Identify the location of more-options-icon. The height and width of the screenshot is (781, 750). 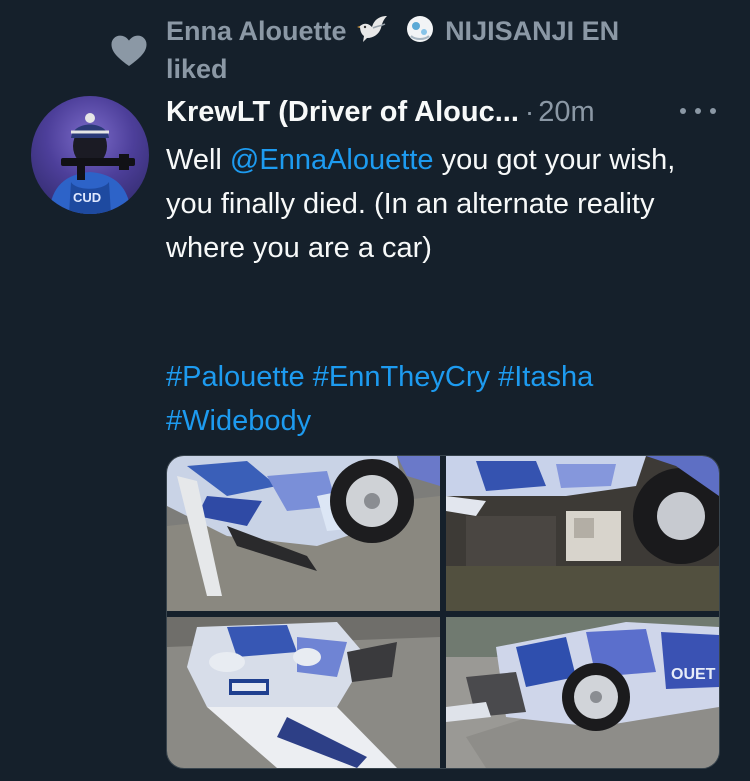
(698, 111).